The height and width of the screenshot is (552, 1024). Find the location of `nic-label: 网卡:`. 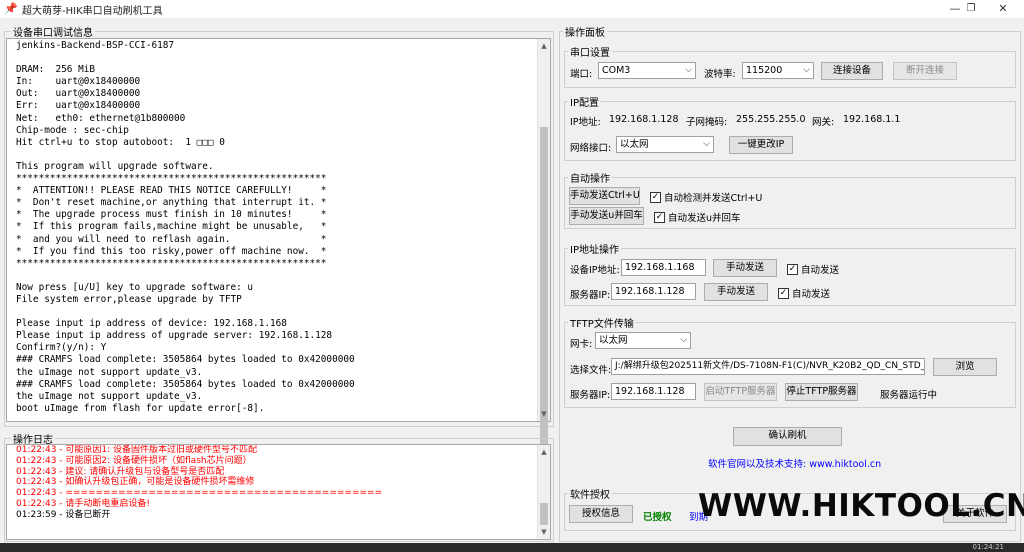

nic-label: 网卡: is located at coordinates (581, 344).